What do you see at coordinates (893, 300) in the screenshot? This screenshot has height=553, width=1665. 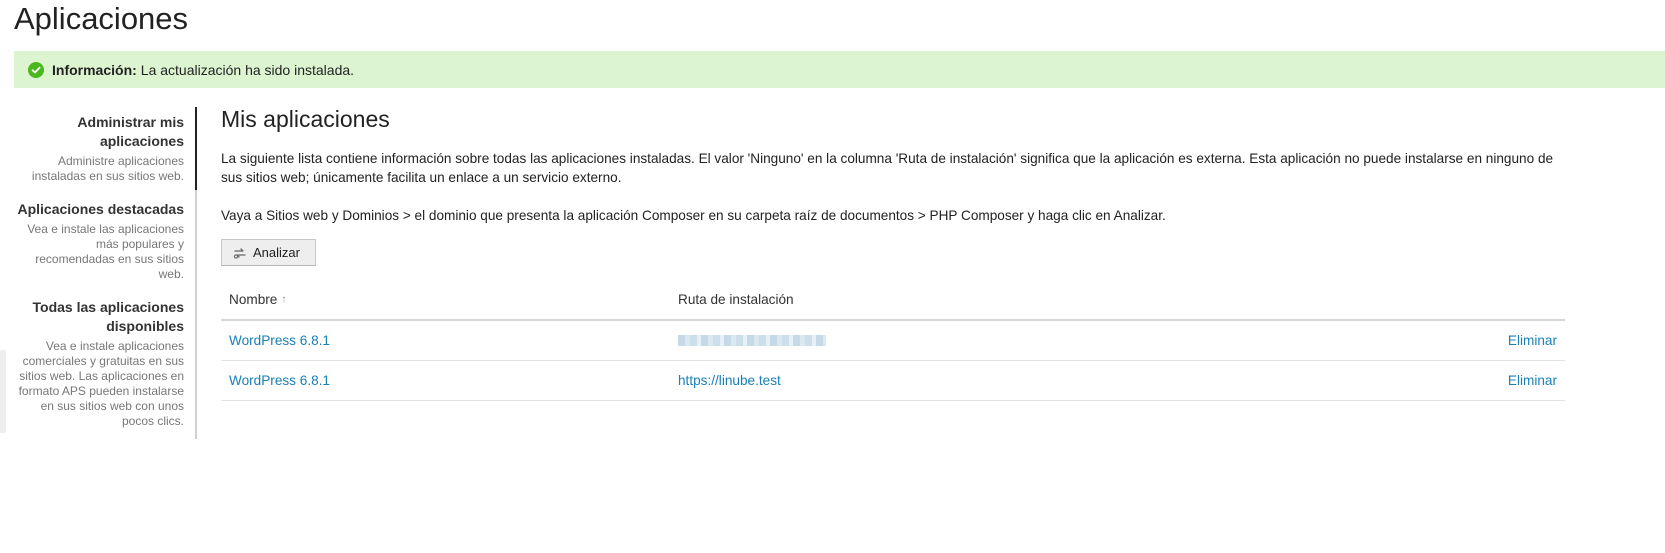 I see `table-header: Nombre ↑ Ruta de instalación` at bounding box center [893, 300].